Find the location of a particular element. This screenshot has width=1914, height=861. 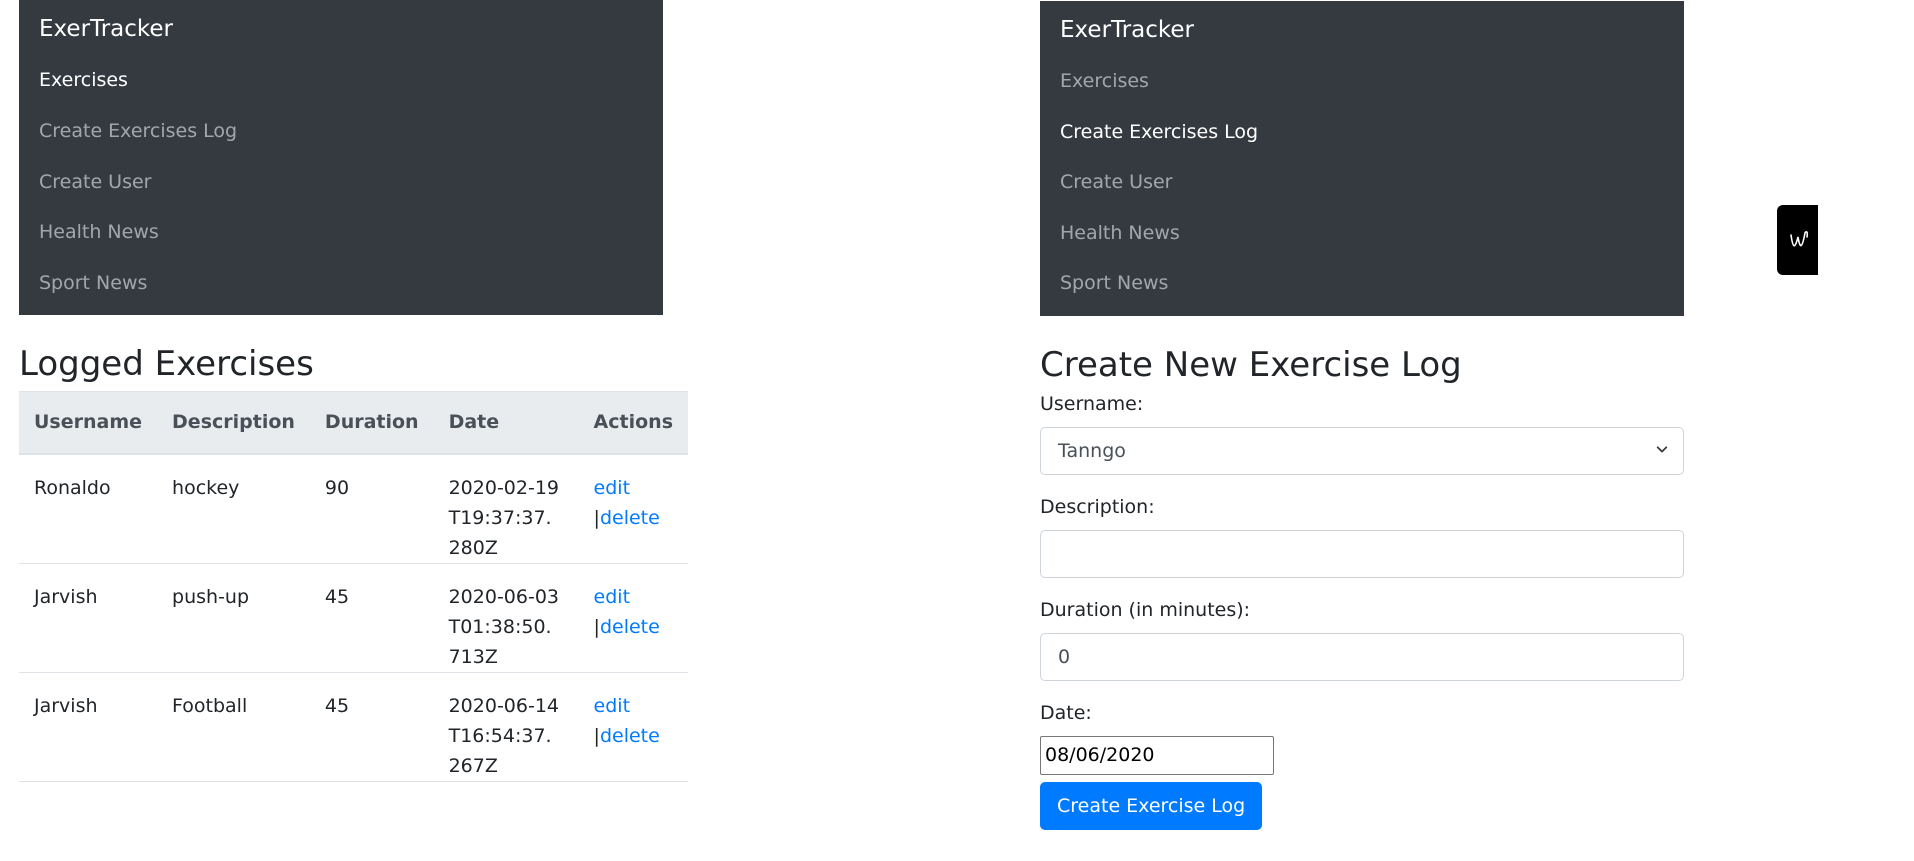

duration-label: Duration (in minutes): is located at coordinates (1145, 609).